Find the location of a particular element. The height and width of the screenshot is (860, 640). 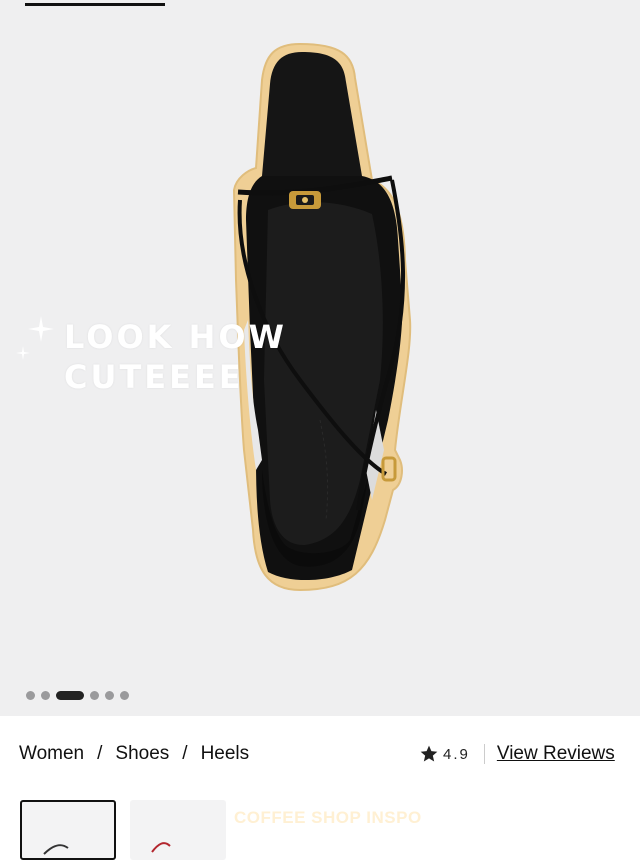

product-rating: 4.9 View Reviews is located at coordinates (517, 754).